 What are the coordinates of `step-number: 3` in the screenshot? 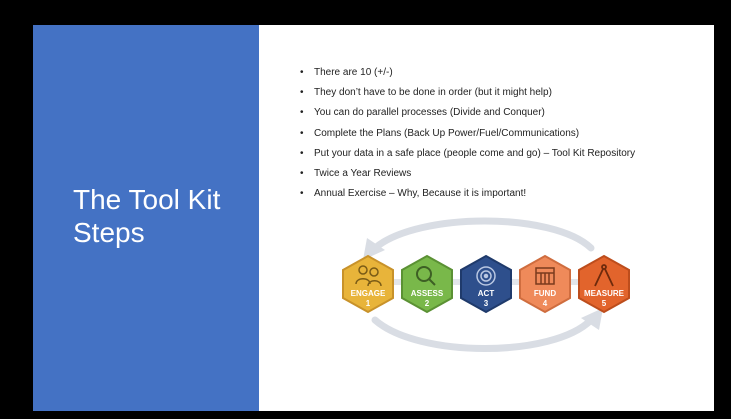 It's located at (486, 303).